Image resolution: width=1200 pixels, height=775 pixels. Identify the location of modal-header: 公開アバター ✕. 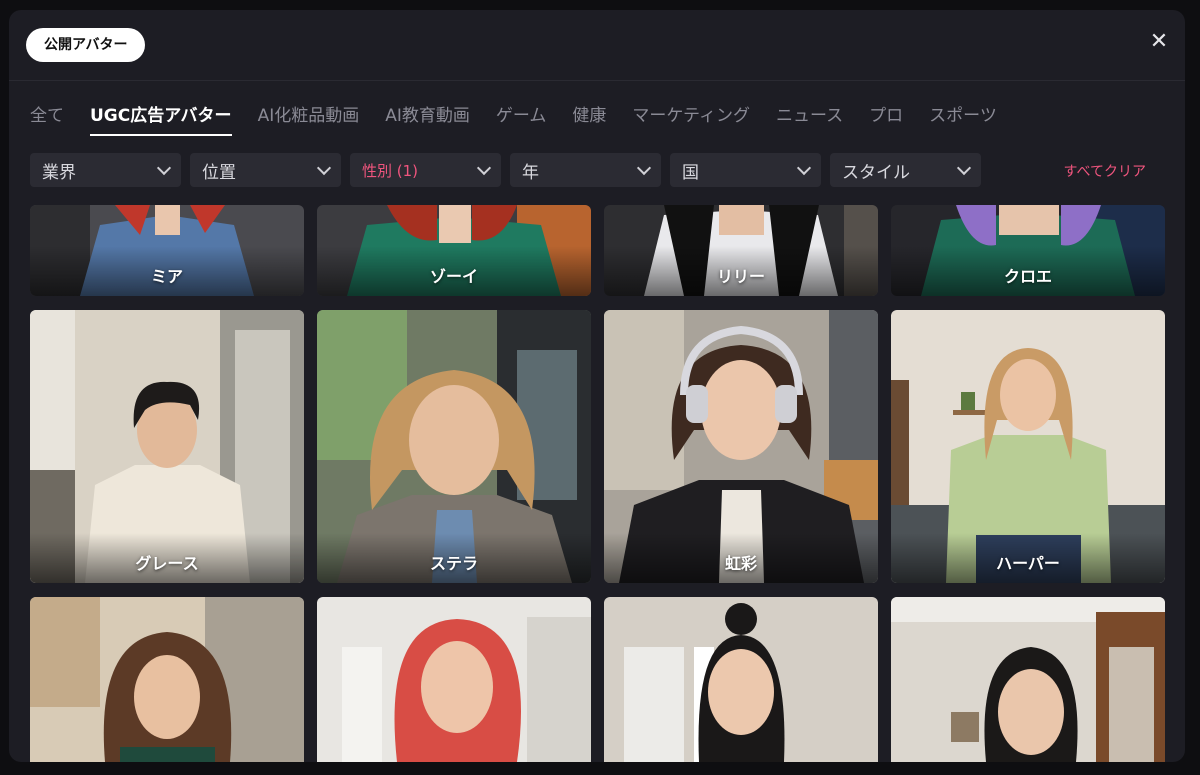
(597, 45).